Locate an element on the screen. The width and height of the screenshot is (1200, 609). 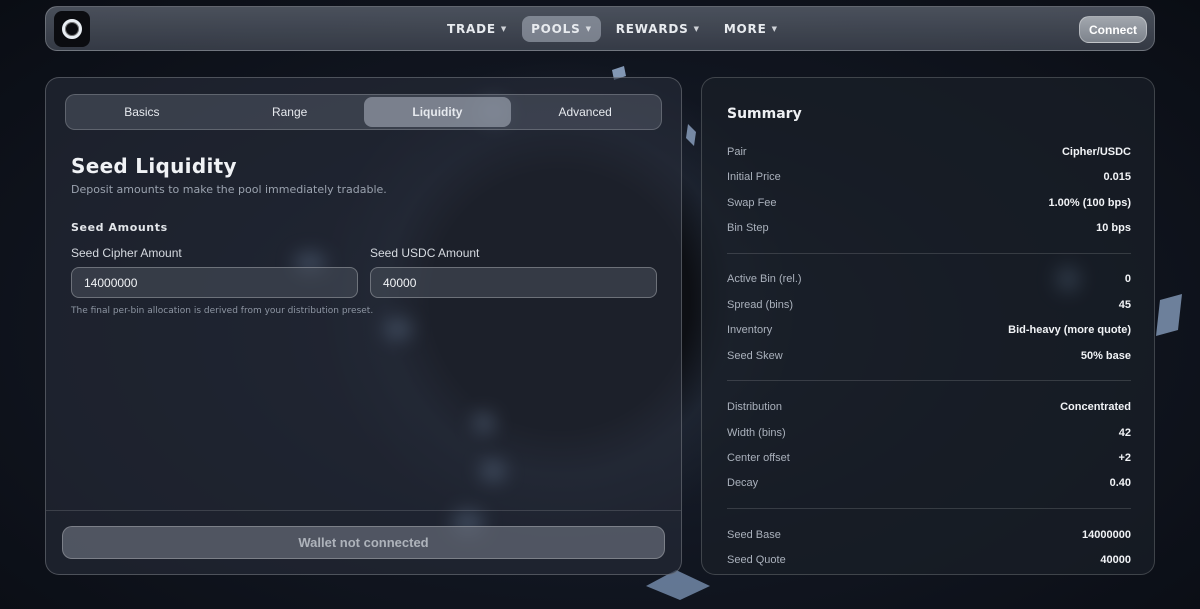
summary-row-seed-base: Seed Base 14000000 is located at coordinates (929, 535).